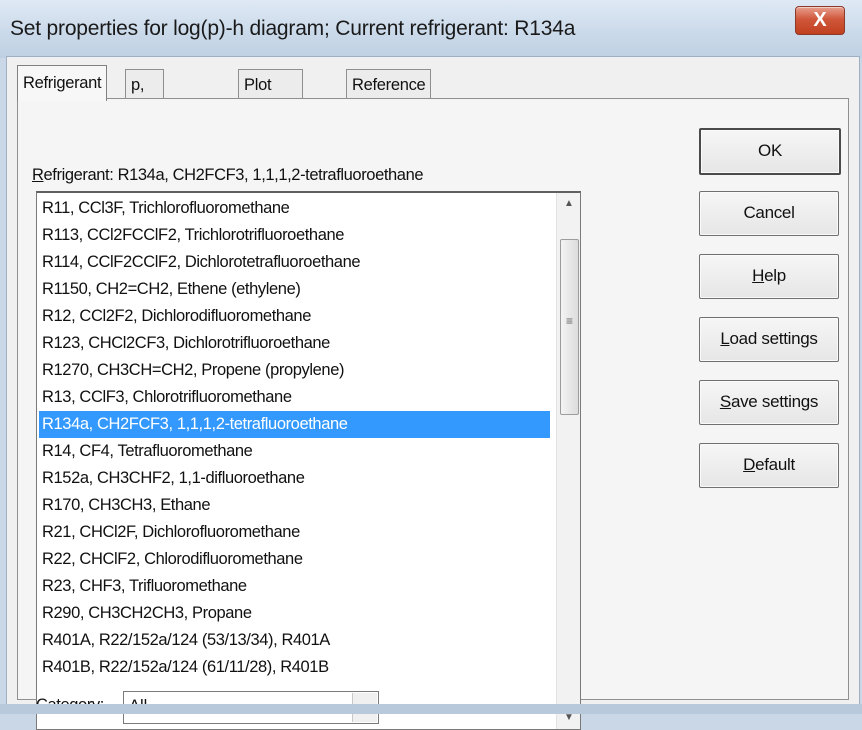 Image resolution: width=862 pixels, height=730 pixels. Describe the element at coordinates (758, 275) in the screenshot. I see `help-accel: H` at that location.